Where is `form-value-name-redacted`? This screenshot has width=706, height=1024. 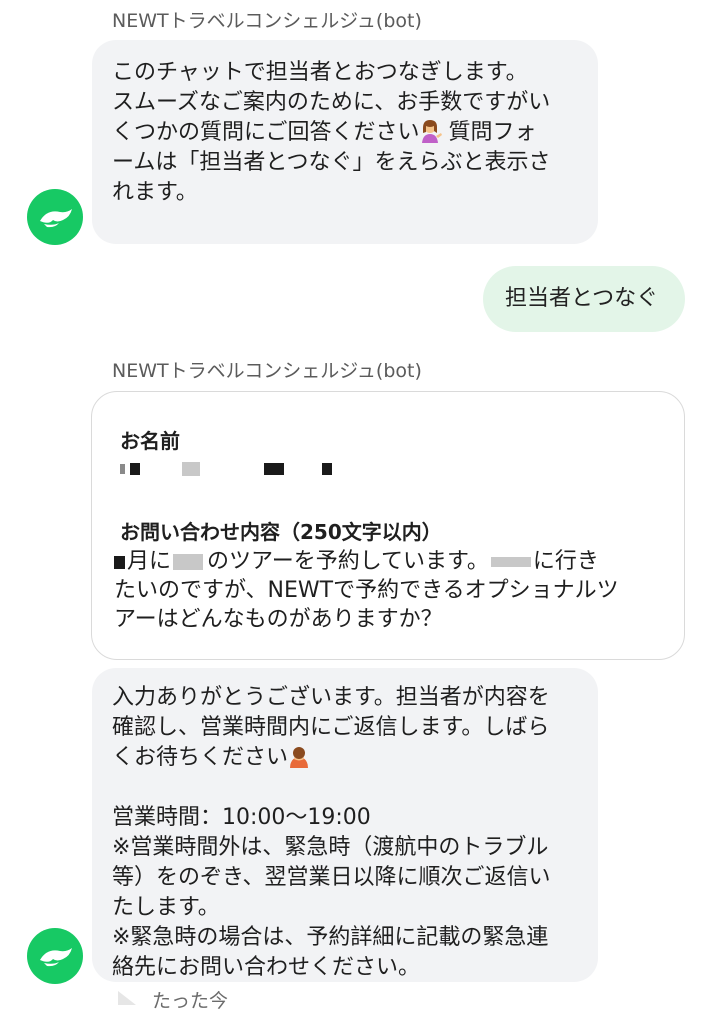
form-value-name-redacted is located at coordinates (388, 468).